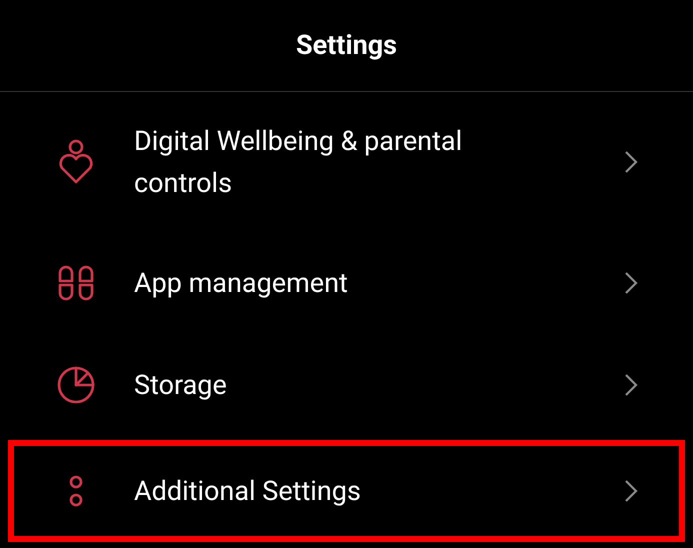 The width and height of the screenshot is (693, 548). Describe the element at coordinates (241, 283) in the screenshot. I see `item-label: App management` at that location.